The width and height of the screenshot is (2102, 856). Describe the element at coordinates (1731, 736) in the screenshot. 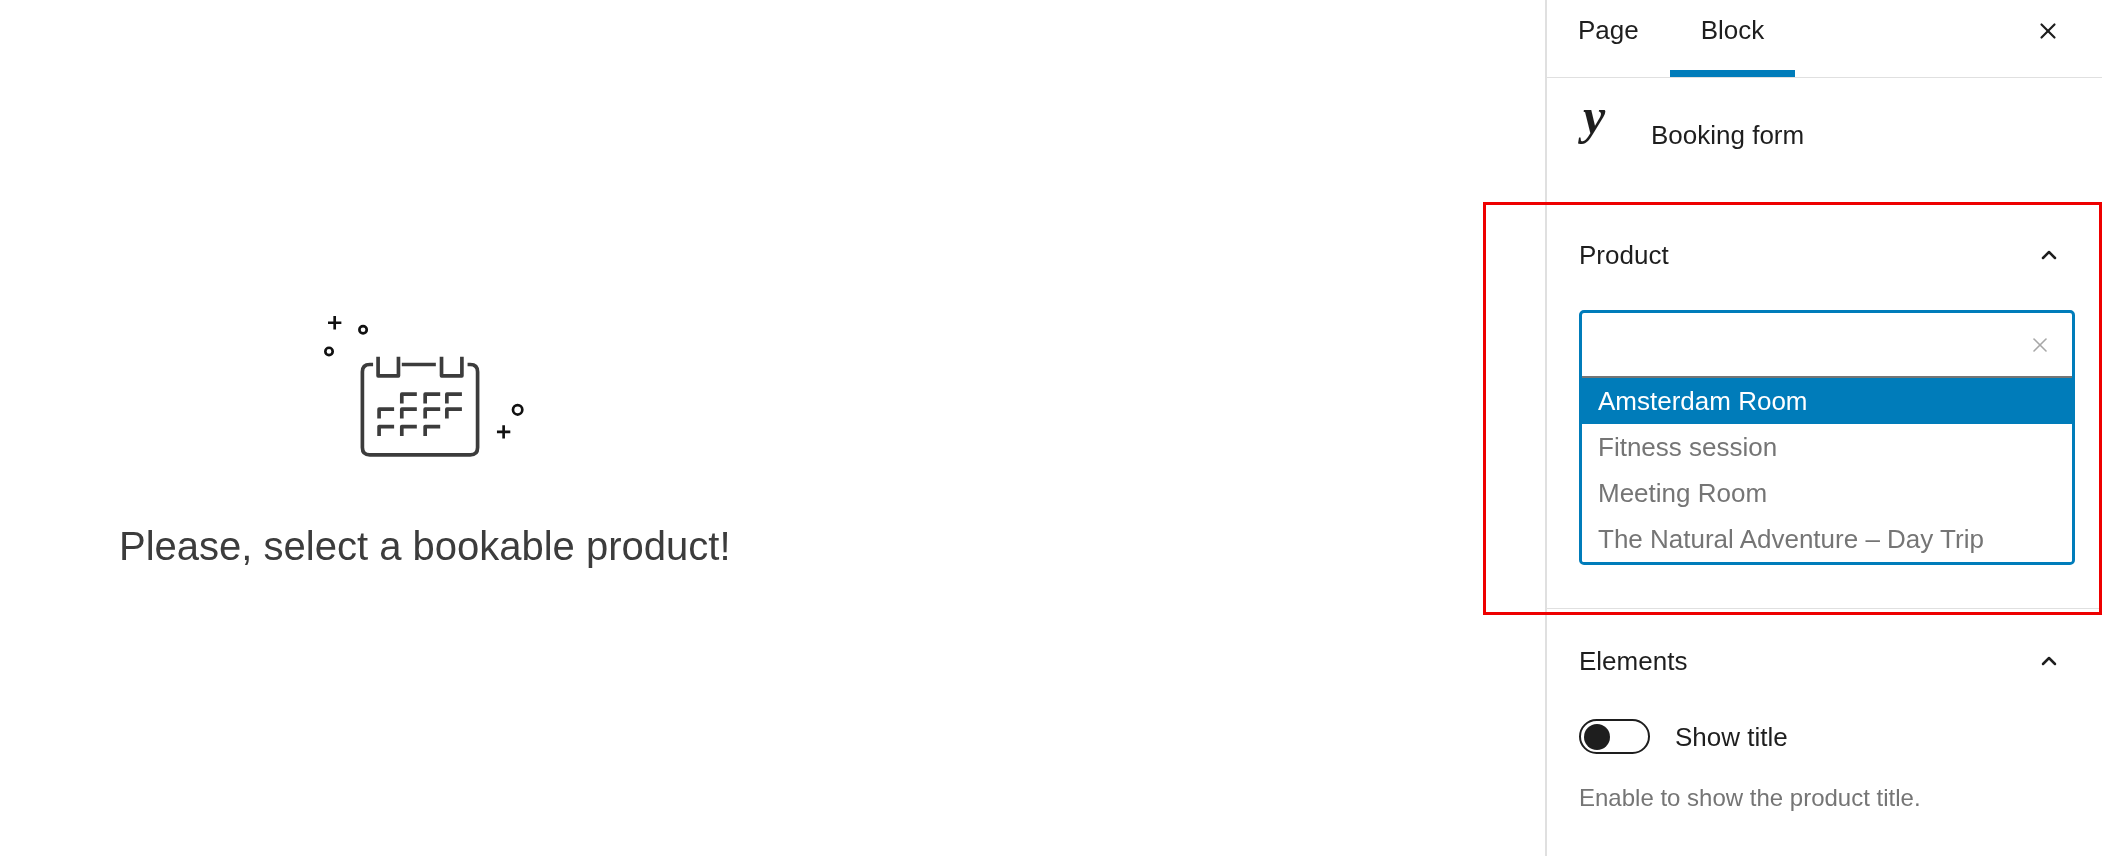

I see `toggle-label: Show title` at that location.